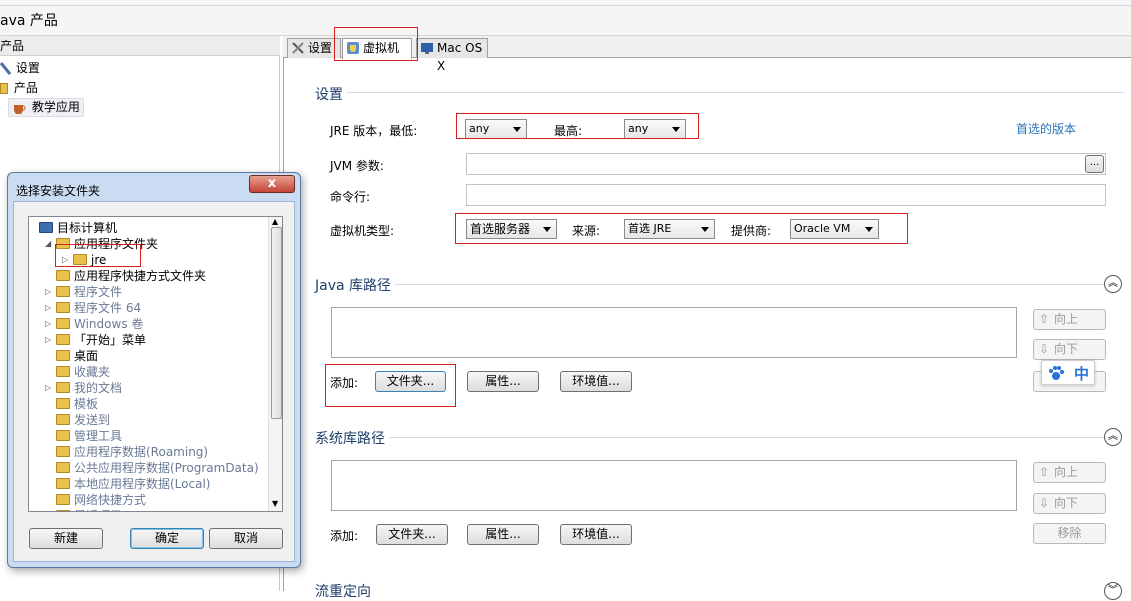 This screenshot has width=1131, height=601. I want to click on folder-tree-label: 程序文件, so click(98, 292).